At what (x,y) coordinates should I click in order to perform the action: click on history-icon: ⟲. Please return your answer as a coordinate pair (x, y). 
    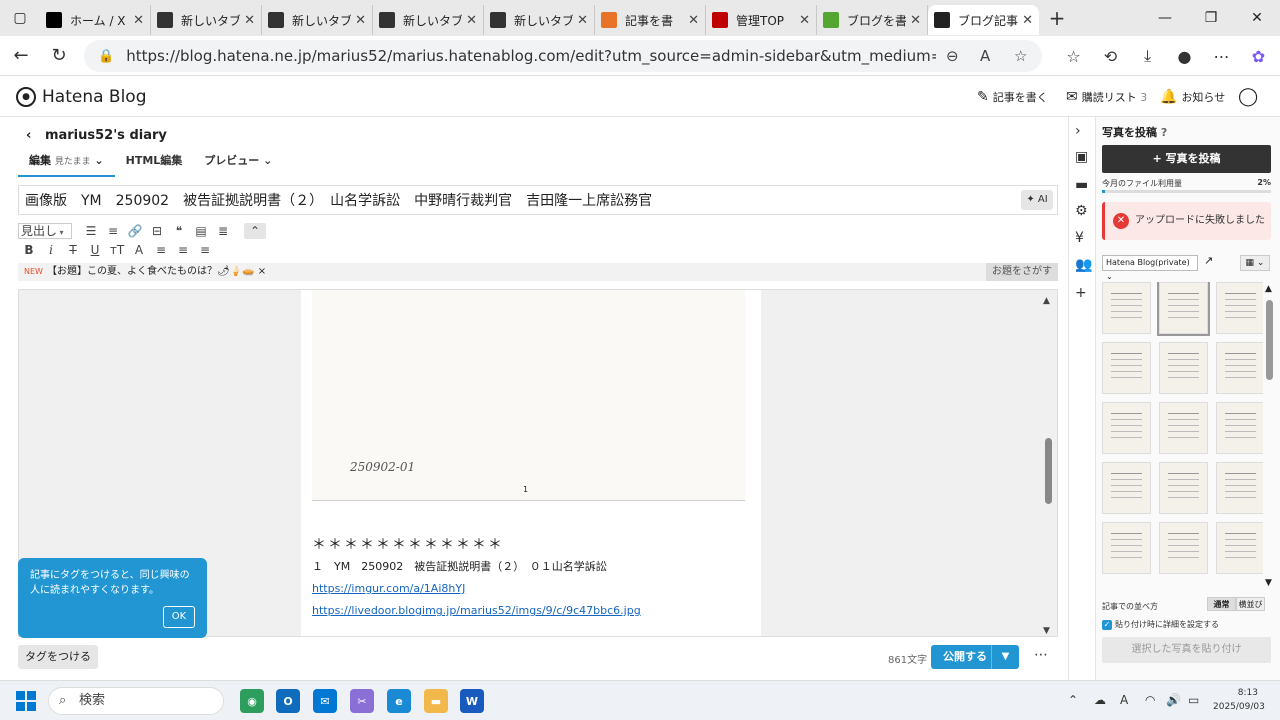
    Looking at the image, I should click on (1110, 56).